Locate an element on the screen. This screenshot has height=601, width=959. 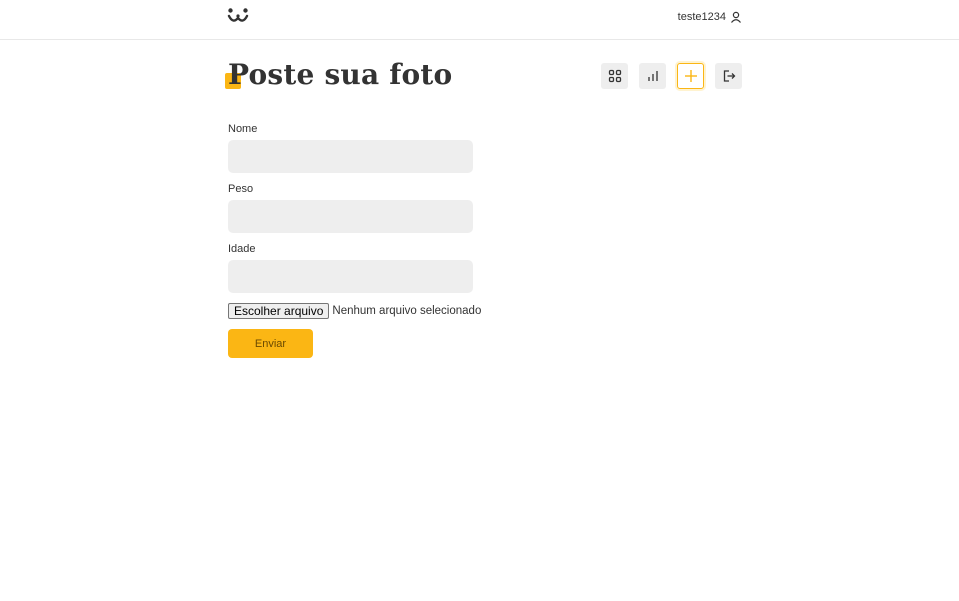
submit-button: Enviar is located at coordinates (270, 343).